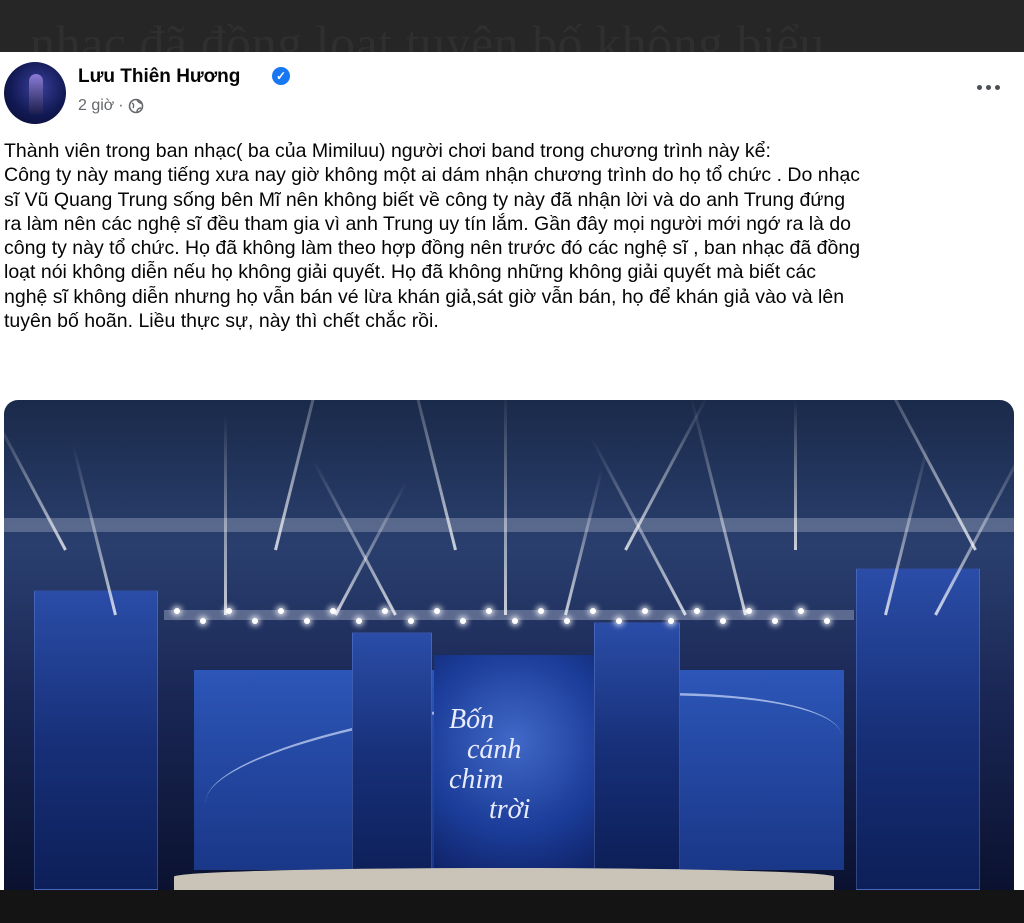 The width and height of the screenshot is (1024, 923). I want to click on author-name: Lưu Thiên Hương, so click(159, 77).